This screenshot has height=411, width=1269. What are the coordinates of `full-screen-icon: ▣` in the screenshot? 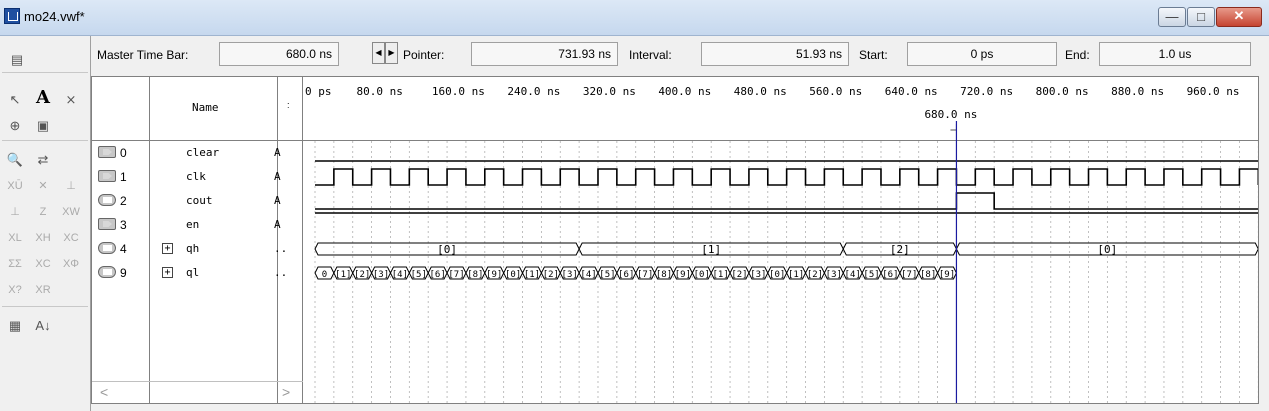 It's located at (43, 126).